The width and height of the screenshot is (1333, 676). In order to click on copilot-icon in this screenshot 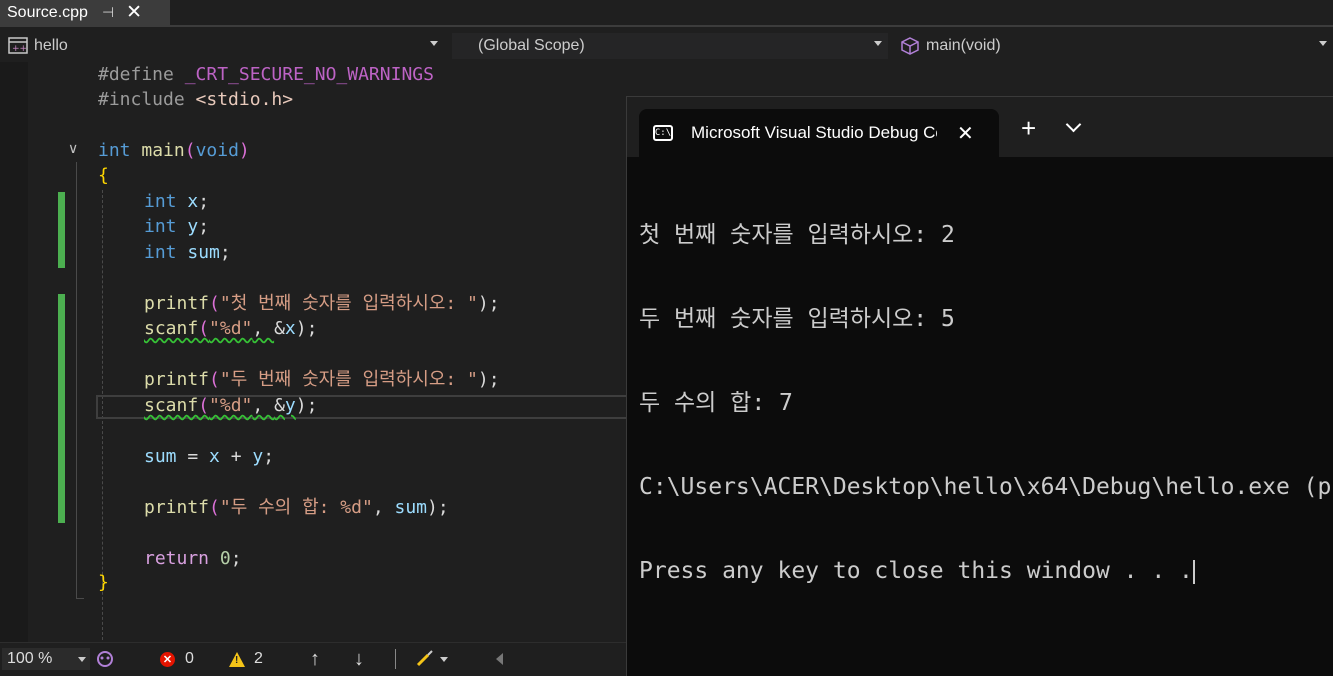, I will do `click(105, 659)`.